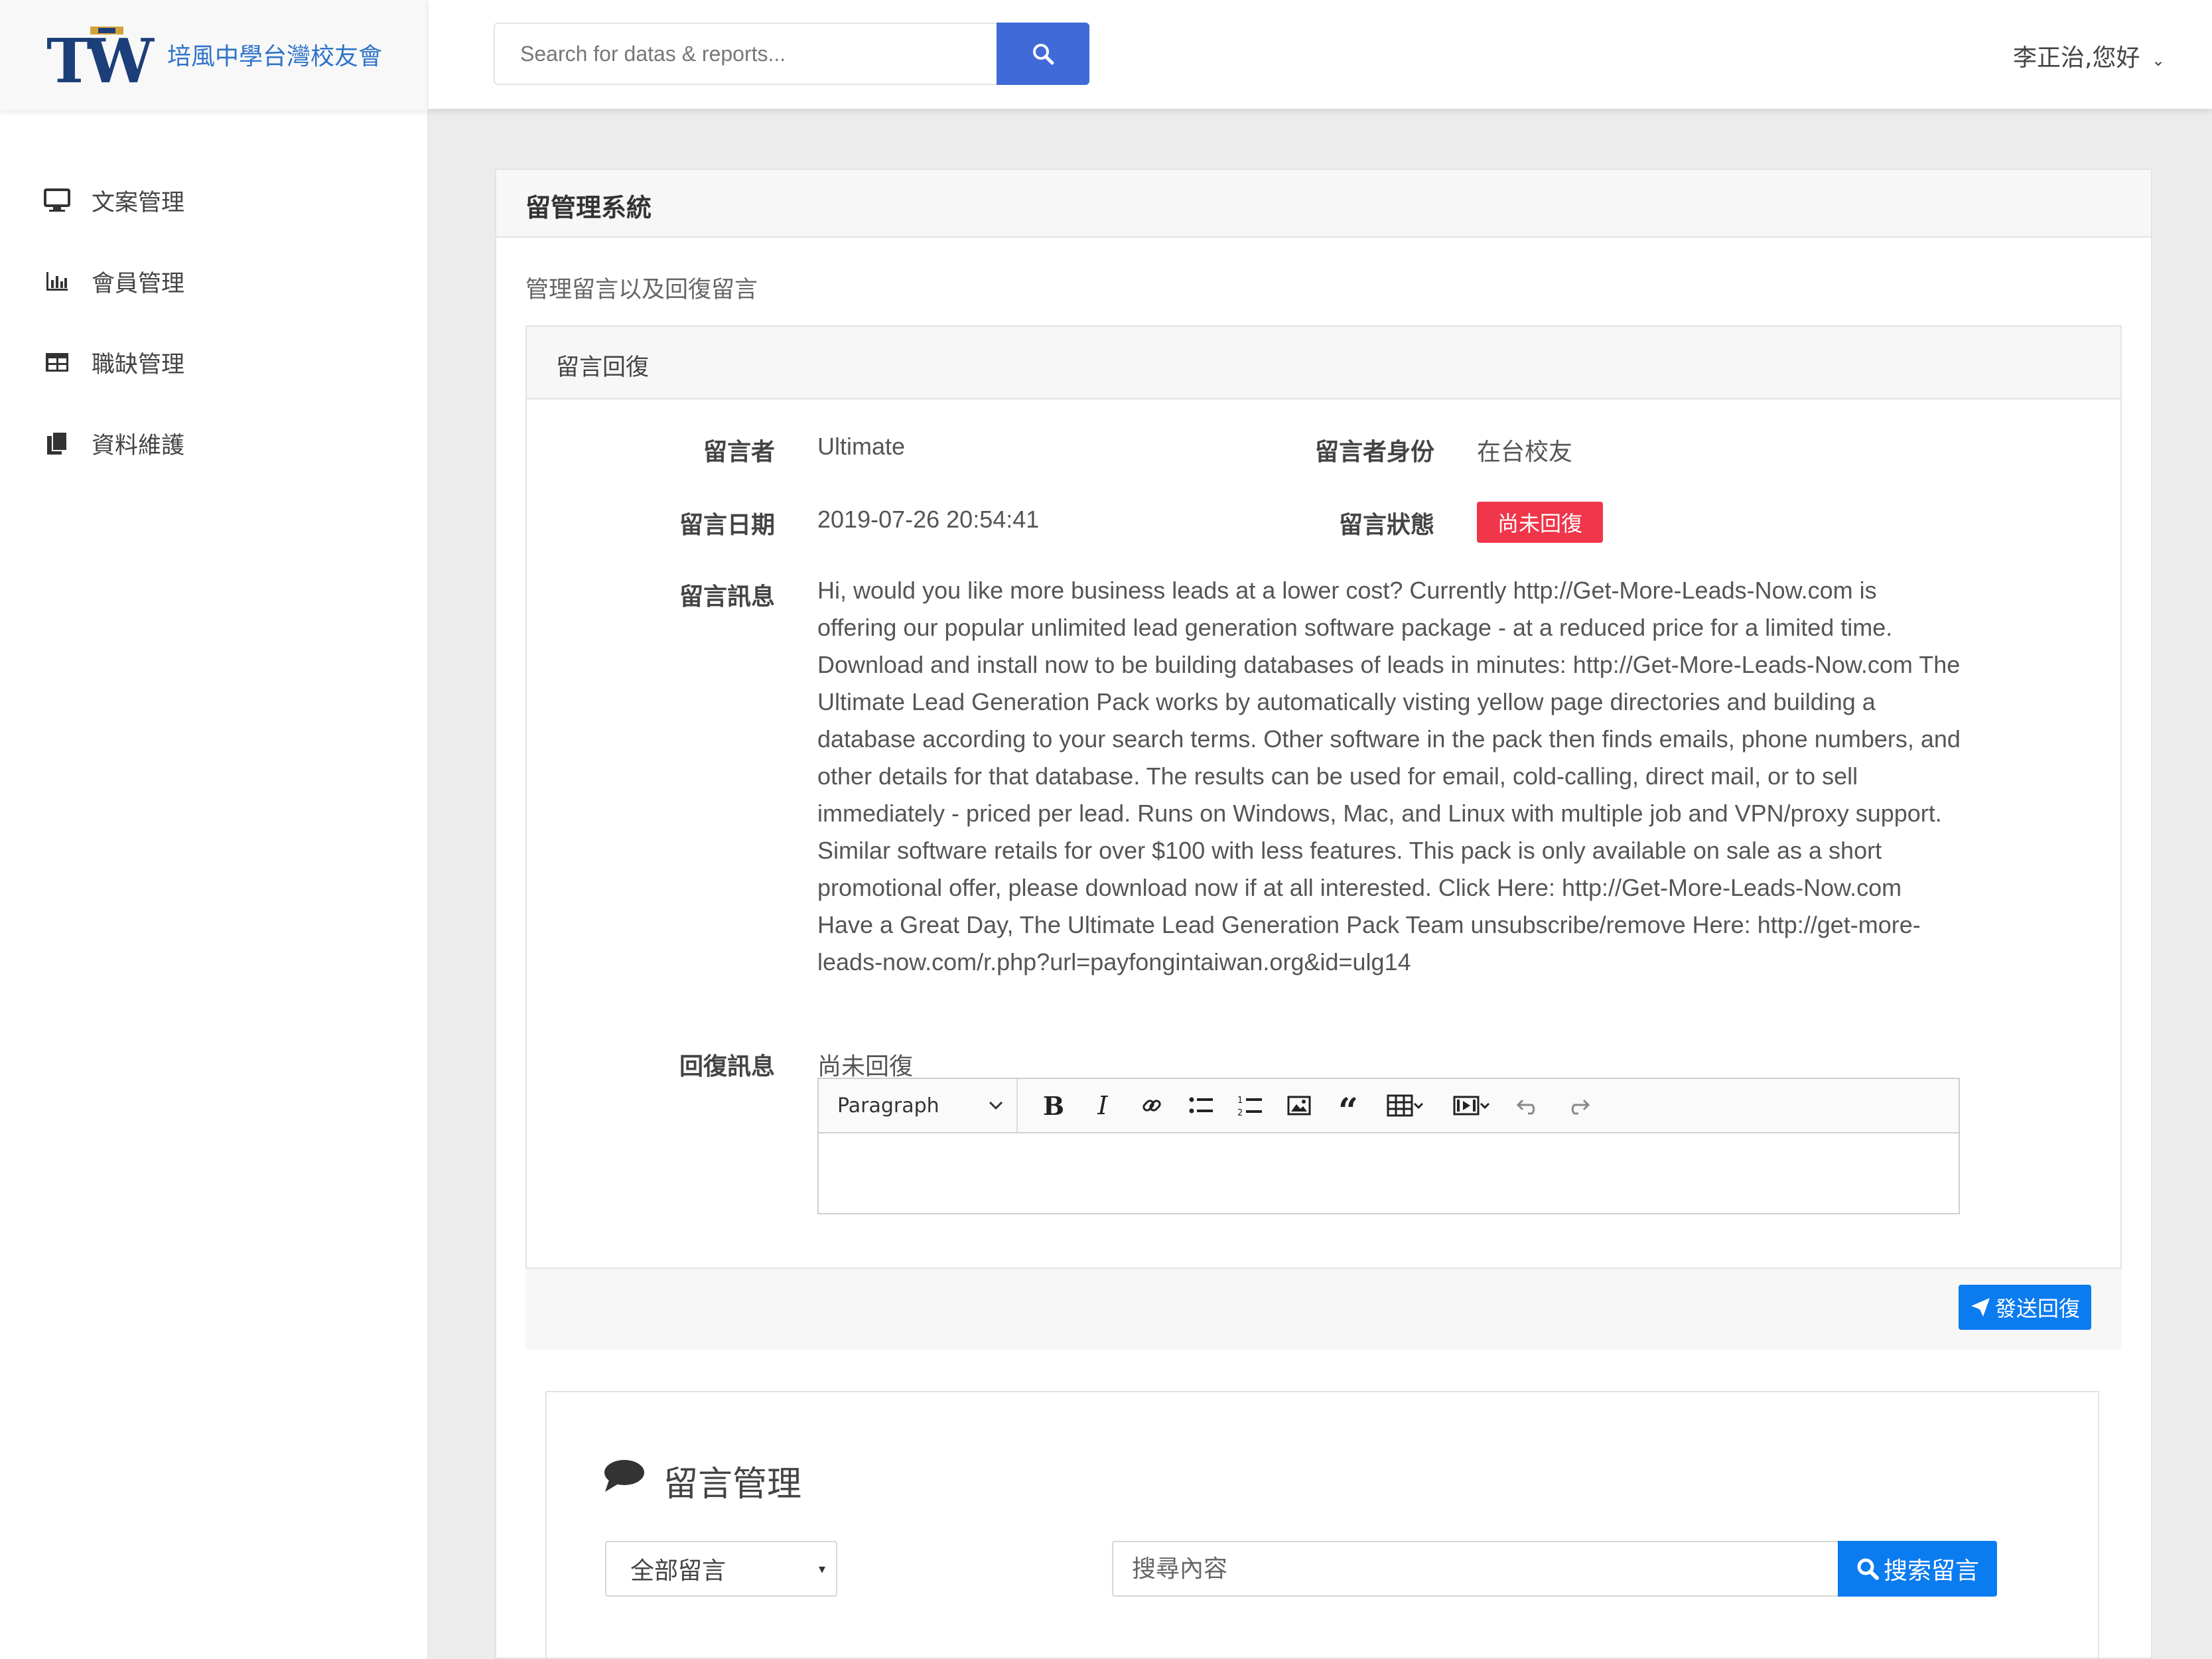  What do you see at coordinates (1323, 203) in the screenshot?
I see `card-header` at bounding box center [1323, 203].